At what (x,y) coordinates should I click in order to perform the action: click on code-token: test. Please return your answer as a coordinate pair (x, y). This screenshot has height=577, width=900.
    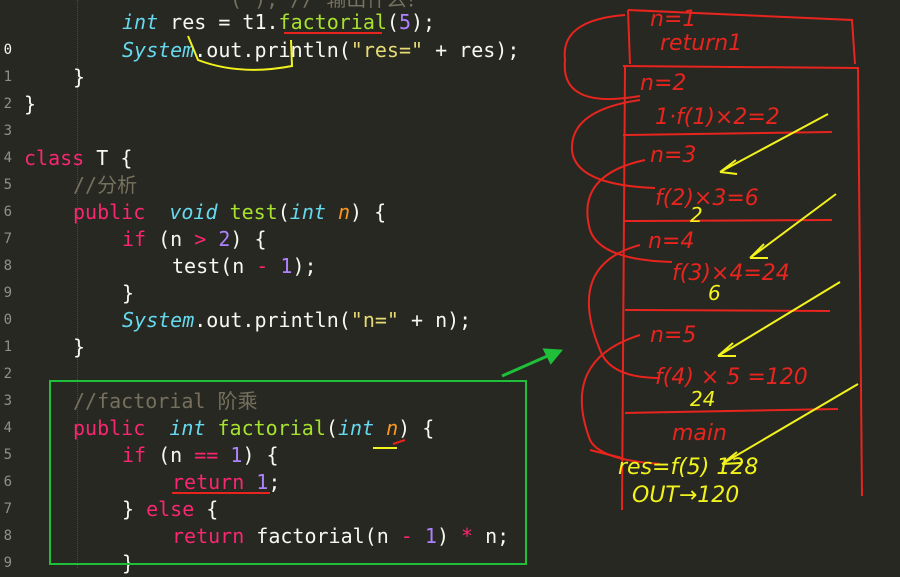
    Looking at the image, I should click on (253, 212).